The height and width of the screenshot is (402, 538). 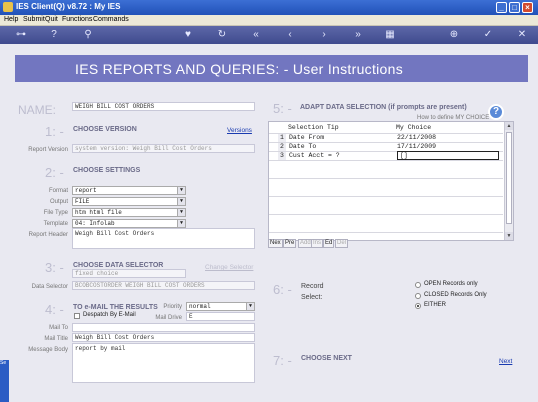 What do you see at coordinates (416, 137) in the screenshot?
I see `my-choice-cell: 22/11/2008` at bounding box center [416, 137].